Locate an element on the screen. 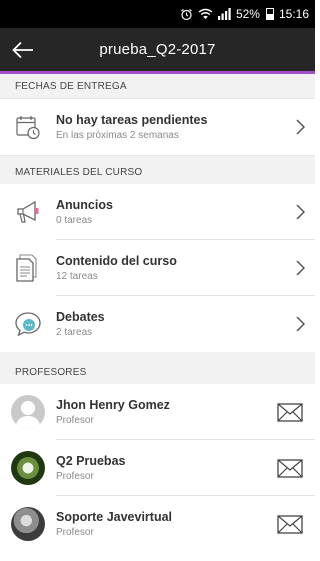 This screenshot has width=320, height=561. calendar-clock-icon is located at coordinates (28, 128).